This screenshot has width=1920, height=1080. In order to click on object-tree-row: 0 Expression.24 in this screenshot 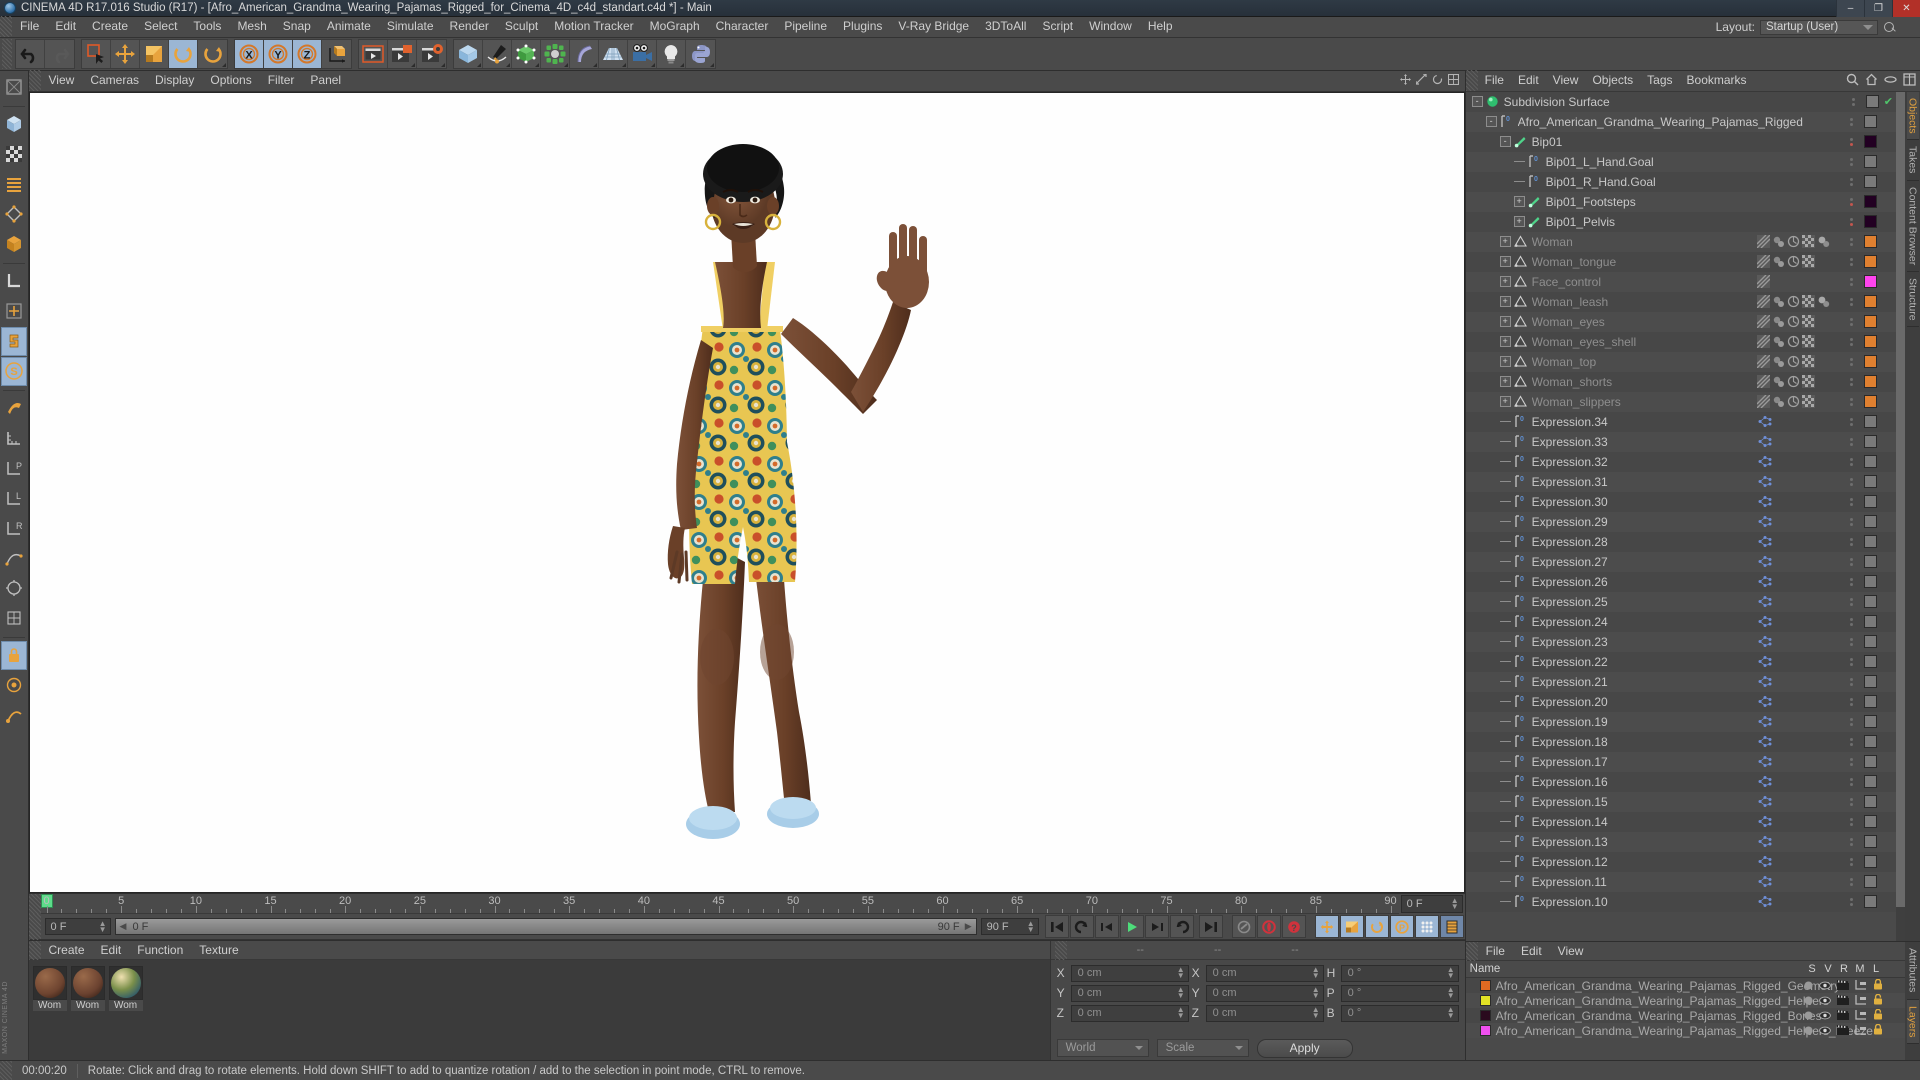, I will do `click(1685, 621)`.